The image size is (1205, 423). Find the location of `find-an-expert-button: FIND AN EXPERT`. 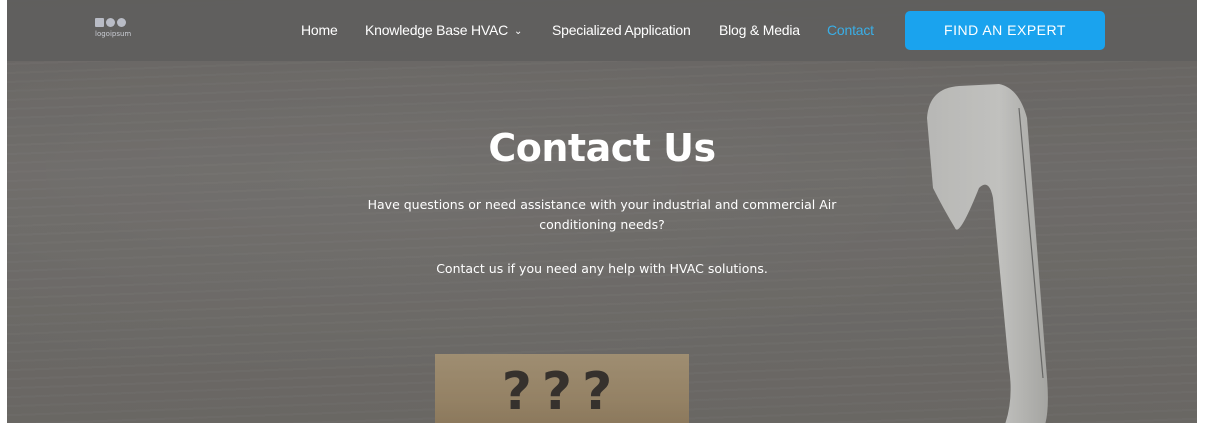

find-an-expert-button: FIND AN EXPERT is located at coordinates (1005, 30).